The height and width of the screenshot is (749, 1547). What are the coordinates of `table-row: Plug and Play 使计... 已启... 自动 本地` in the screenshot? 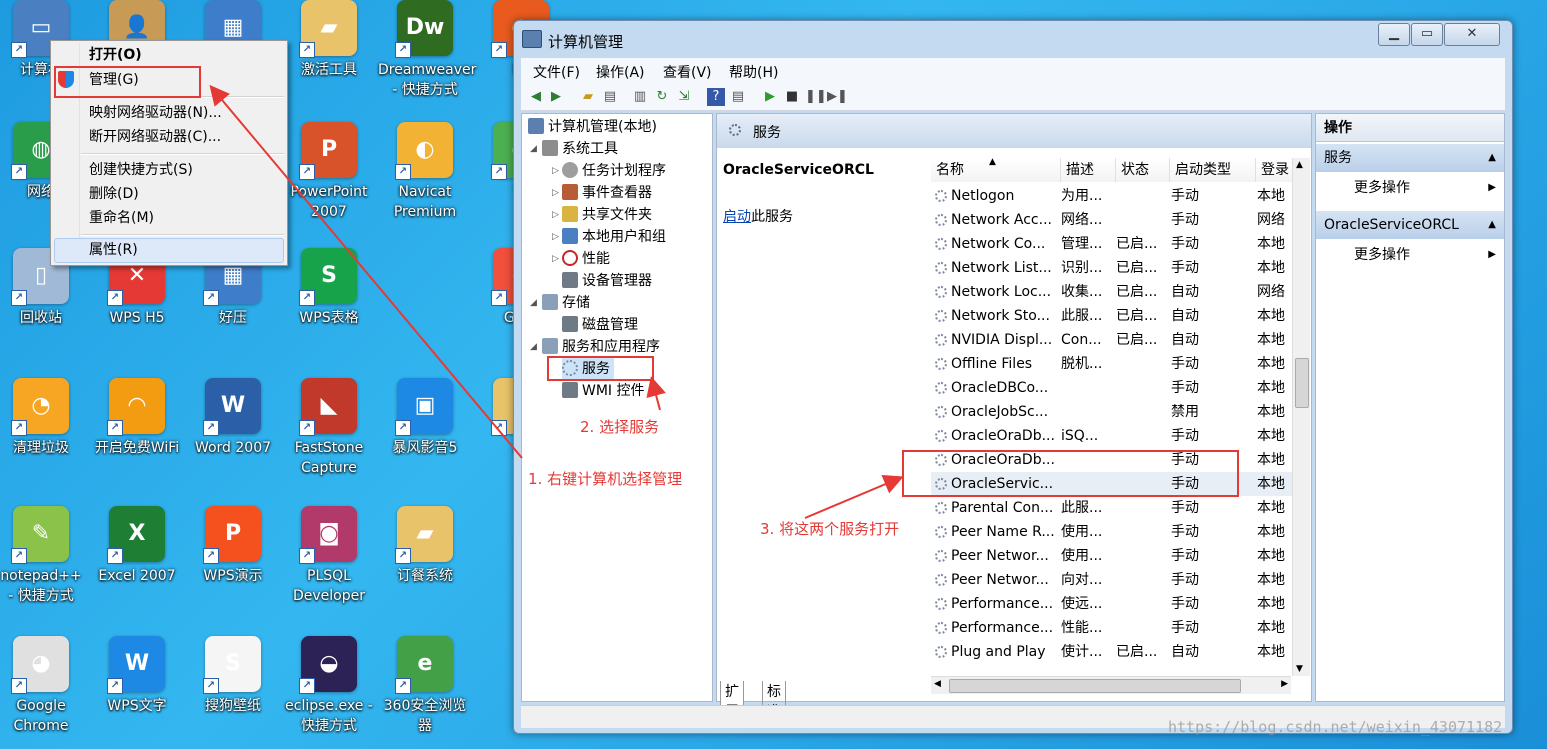 It's located at (1120, 652).